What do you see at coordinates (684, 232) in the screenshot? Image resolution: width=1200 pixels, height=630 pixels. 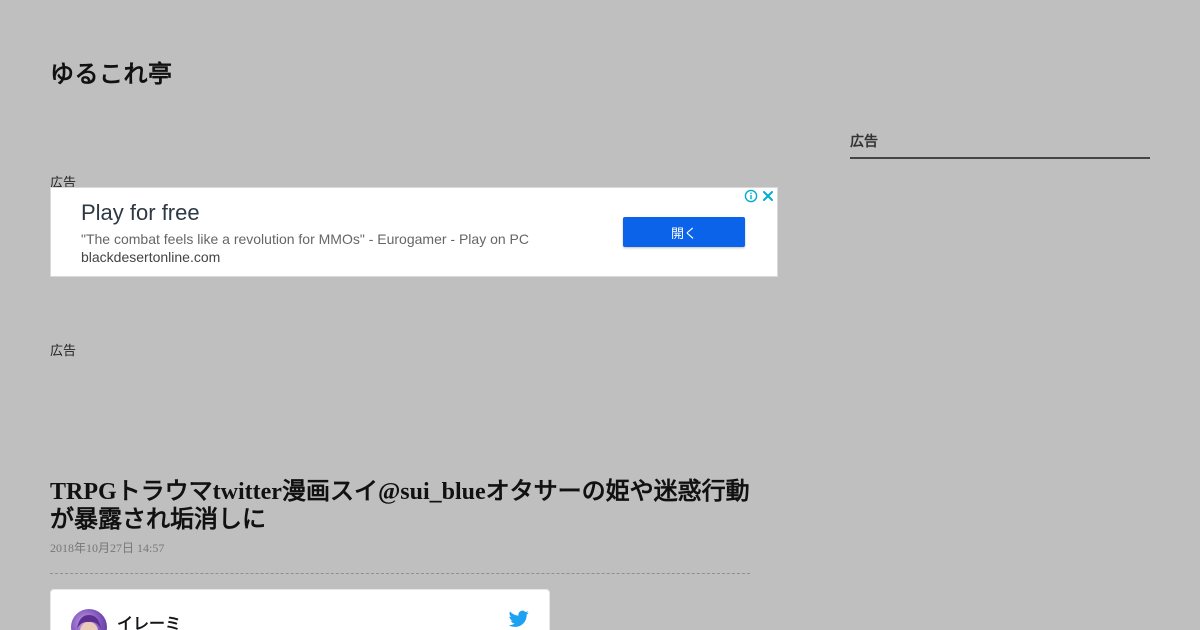 I see `ad-open-button: 開く` at bounding box center [684, 232].